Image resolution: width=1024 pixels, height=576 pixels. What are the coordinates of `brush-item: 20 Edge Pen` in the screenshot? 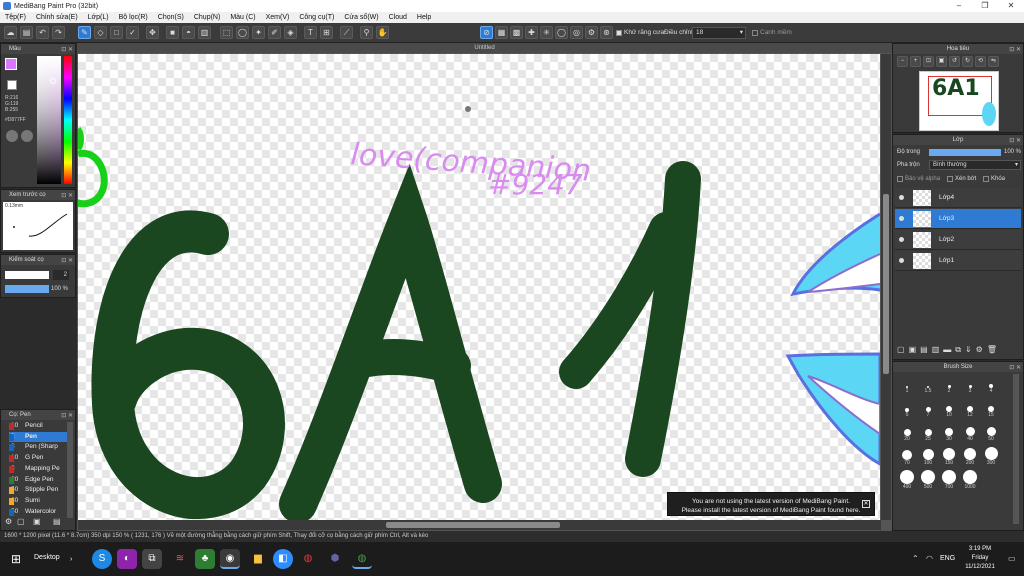 It's located at (41, 480).